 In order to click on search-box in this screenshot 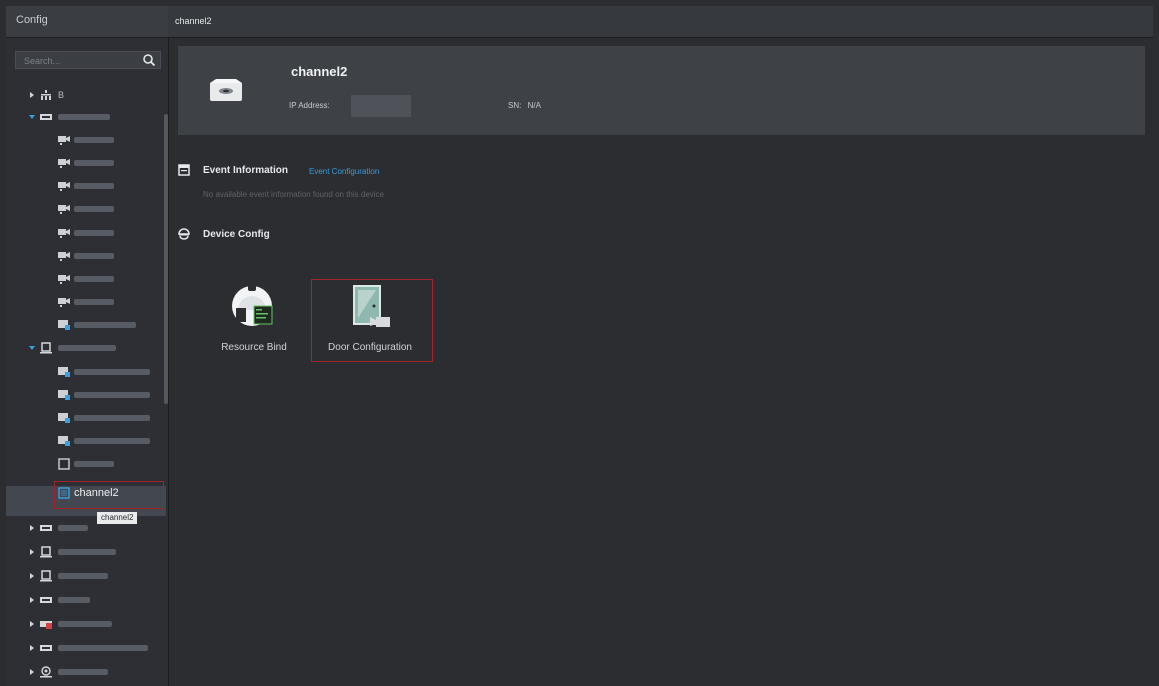, I will do `click(88, 60)`.